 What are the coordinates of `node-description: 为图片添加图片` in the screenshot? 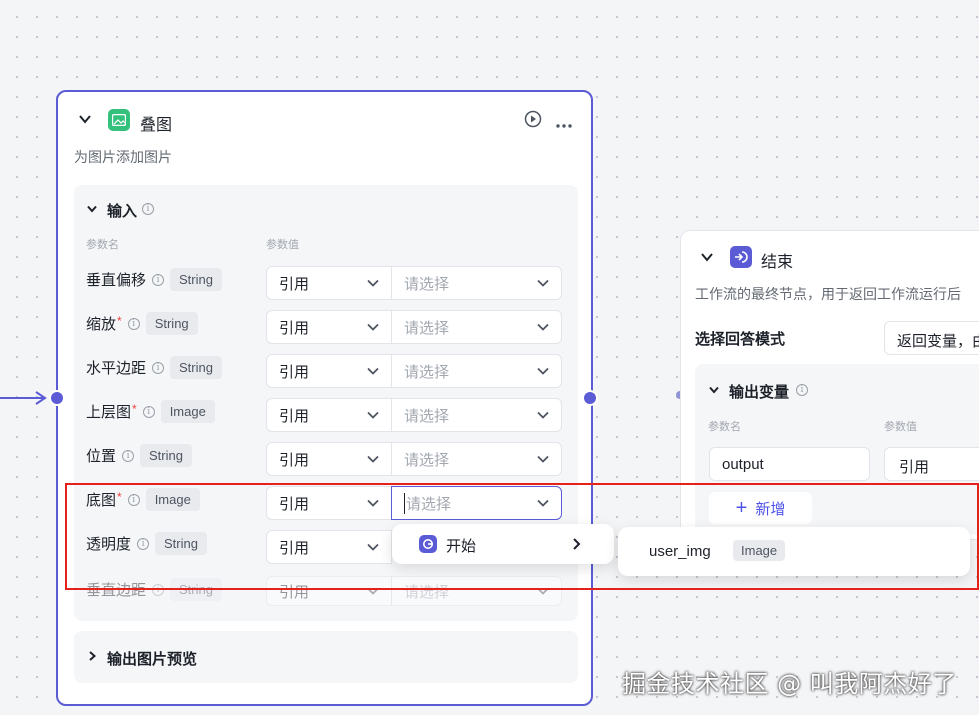 It's located at (123, 157).